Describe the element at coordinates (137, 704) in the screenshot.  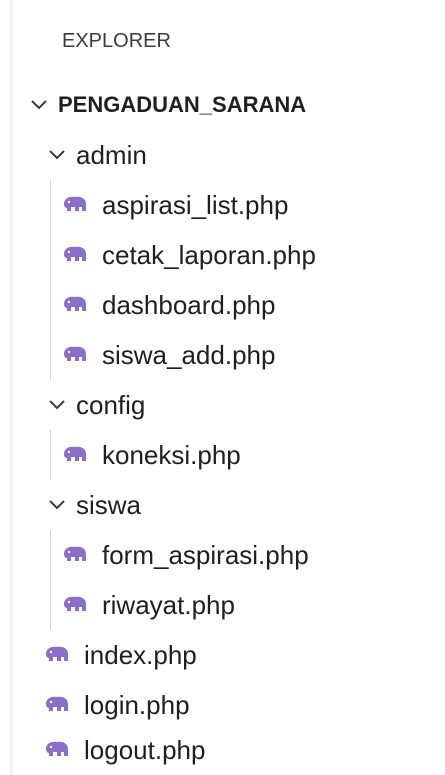
I see `tree-file-label: login.php` at that location.